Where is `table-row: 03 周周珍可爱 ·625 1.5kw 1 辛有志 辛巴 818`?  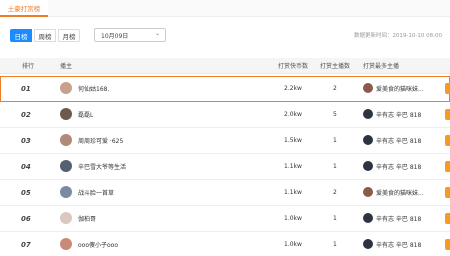 table-row: 03 周周珍可爱 ·625 1.5kw 1 辛有志 辛巴 818 is located at coordinates (225, 141).